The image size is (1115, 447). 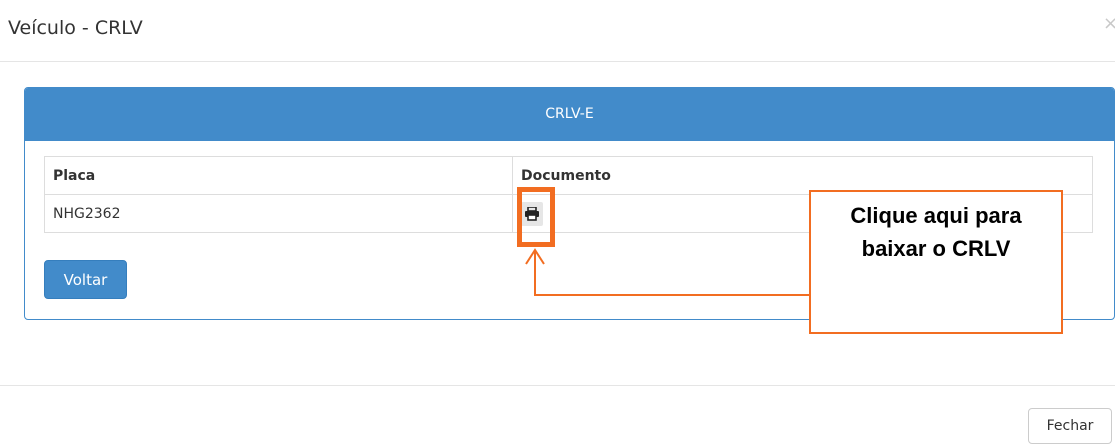 What do you see at coordinates (1109, 23) in the screenshot?
I see `close-icon: ×` at bounding box center [1109, 23].